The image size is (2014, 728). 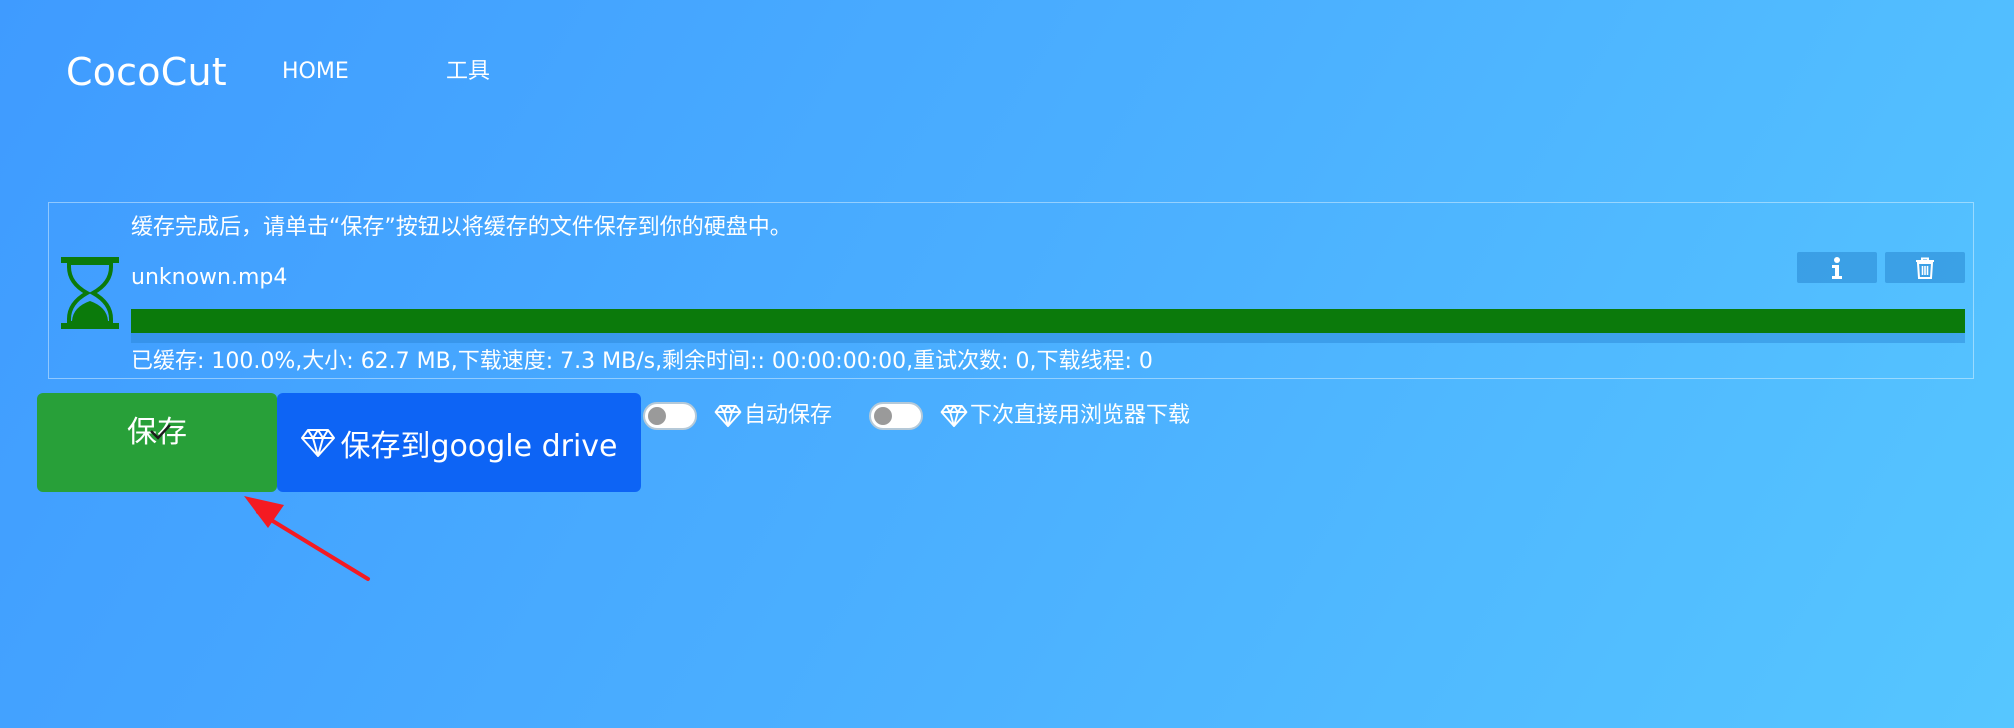 I want to click on file-name: unknown.mp4, so click(x=209, y=277).